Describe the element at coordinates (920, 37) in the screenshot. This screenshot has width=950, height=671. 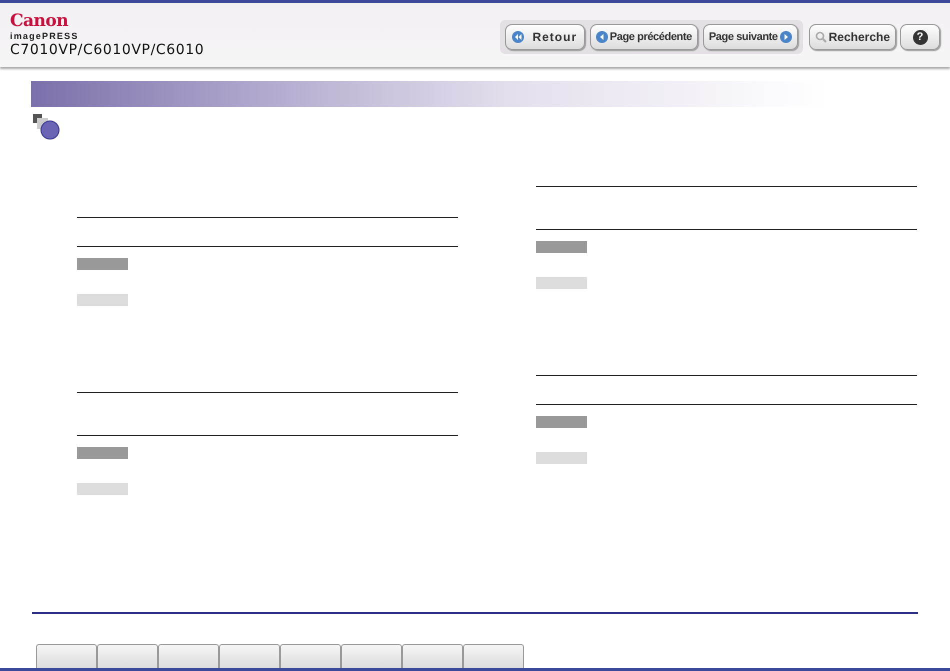
I see `help-button: ?` at that location.